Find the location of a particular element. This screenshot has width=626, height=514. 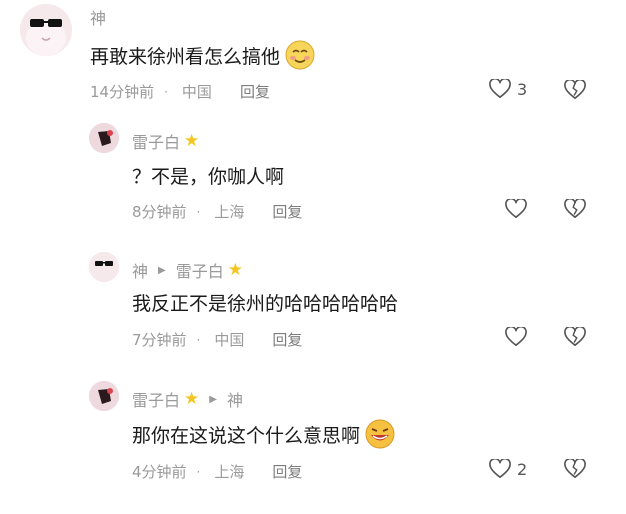

comment-username: 神 ▶ 雷子白 ★ is located at coordinates (187, 270).